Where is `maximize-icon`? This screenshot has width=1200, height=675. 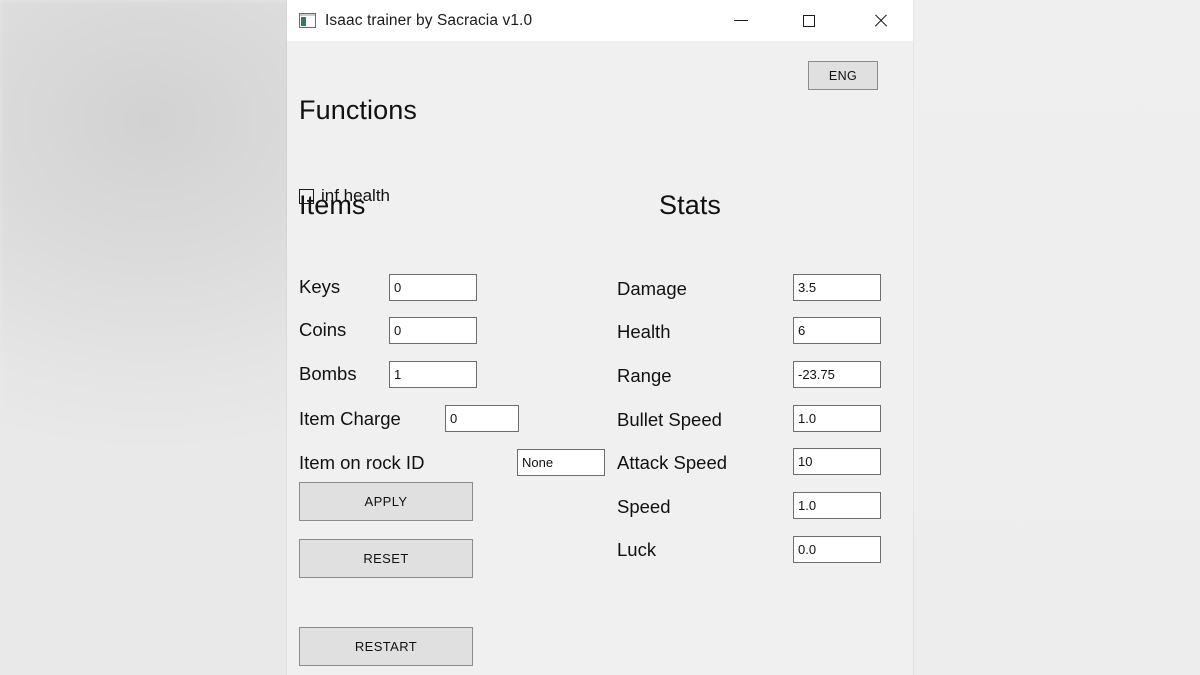
maximize-icon is located at coordinates (809, 20).